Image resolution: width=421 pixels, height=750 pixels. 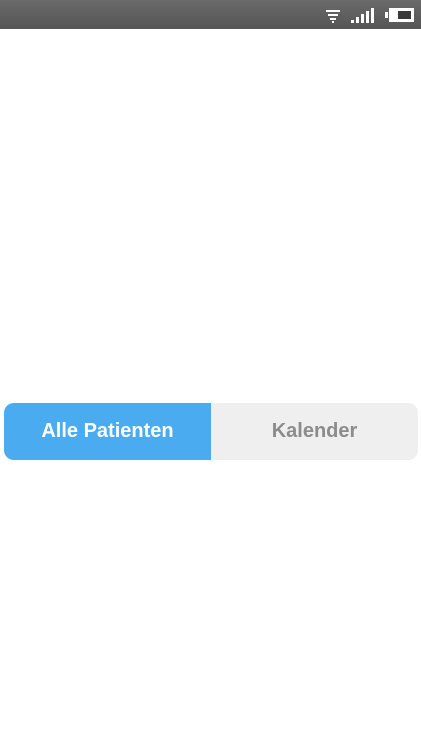 What do you see at coordinates (314, 431) in the screenshot?
I see `segment-kalender: Kalender` at bounding box center [314, 431].